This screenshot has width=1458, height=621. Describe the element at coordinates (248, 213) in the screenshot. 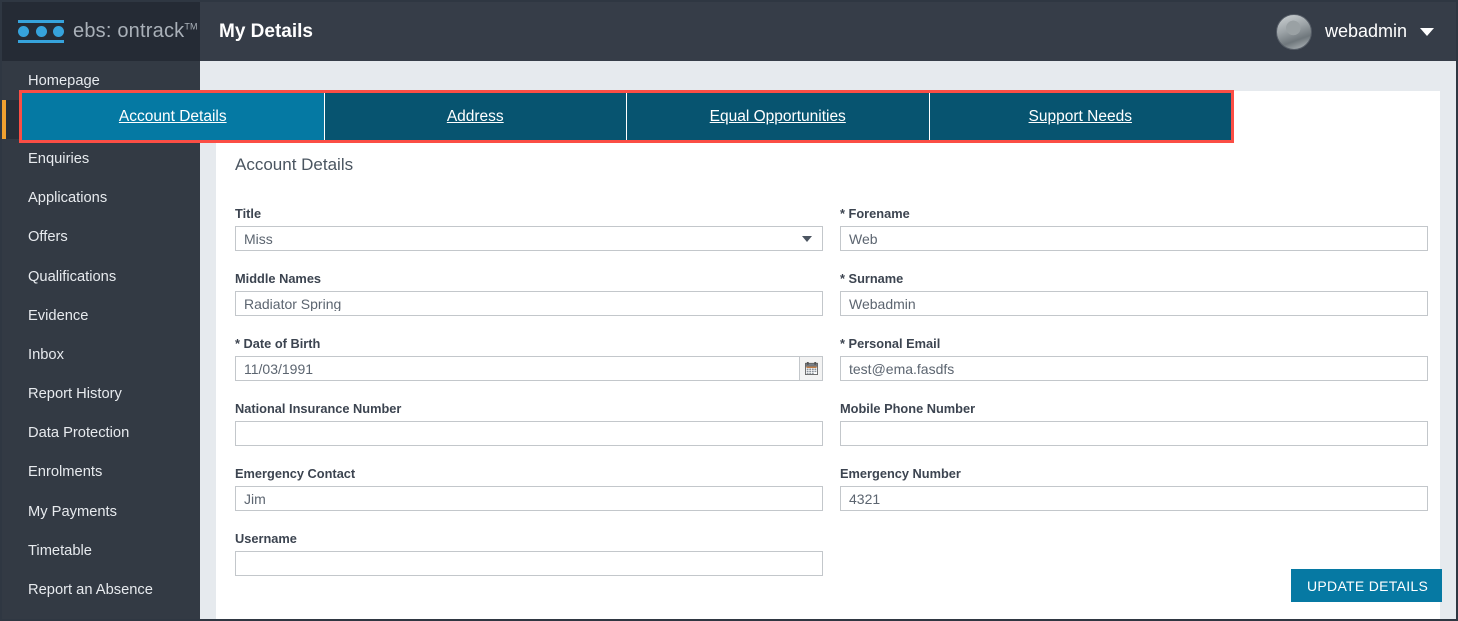

I see `field-label: Title` at that location.